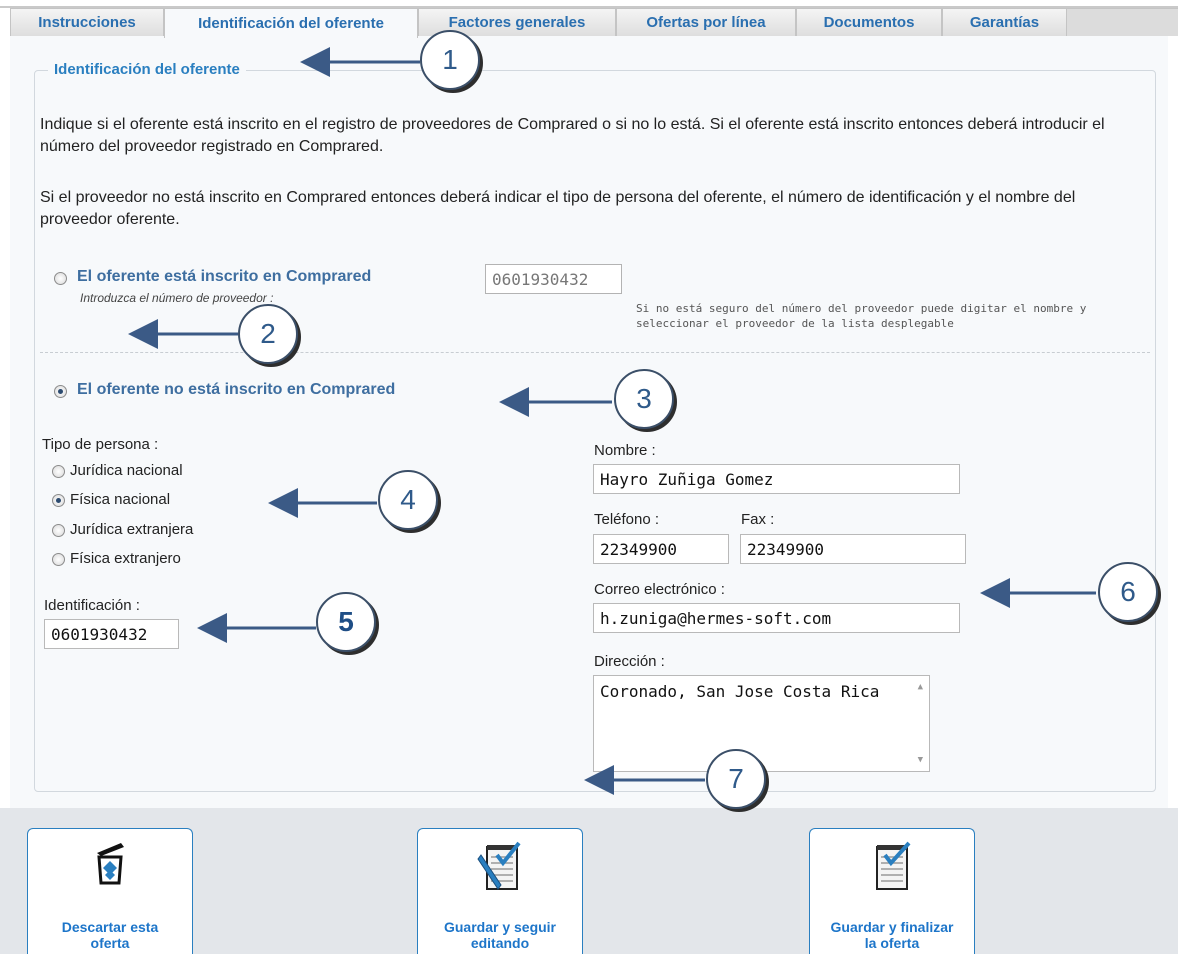  Describe the element at coordinates (268, 334) in the screenshot. I see `callout-2: 2` at that location.